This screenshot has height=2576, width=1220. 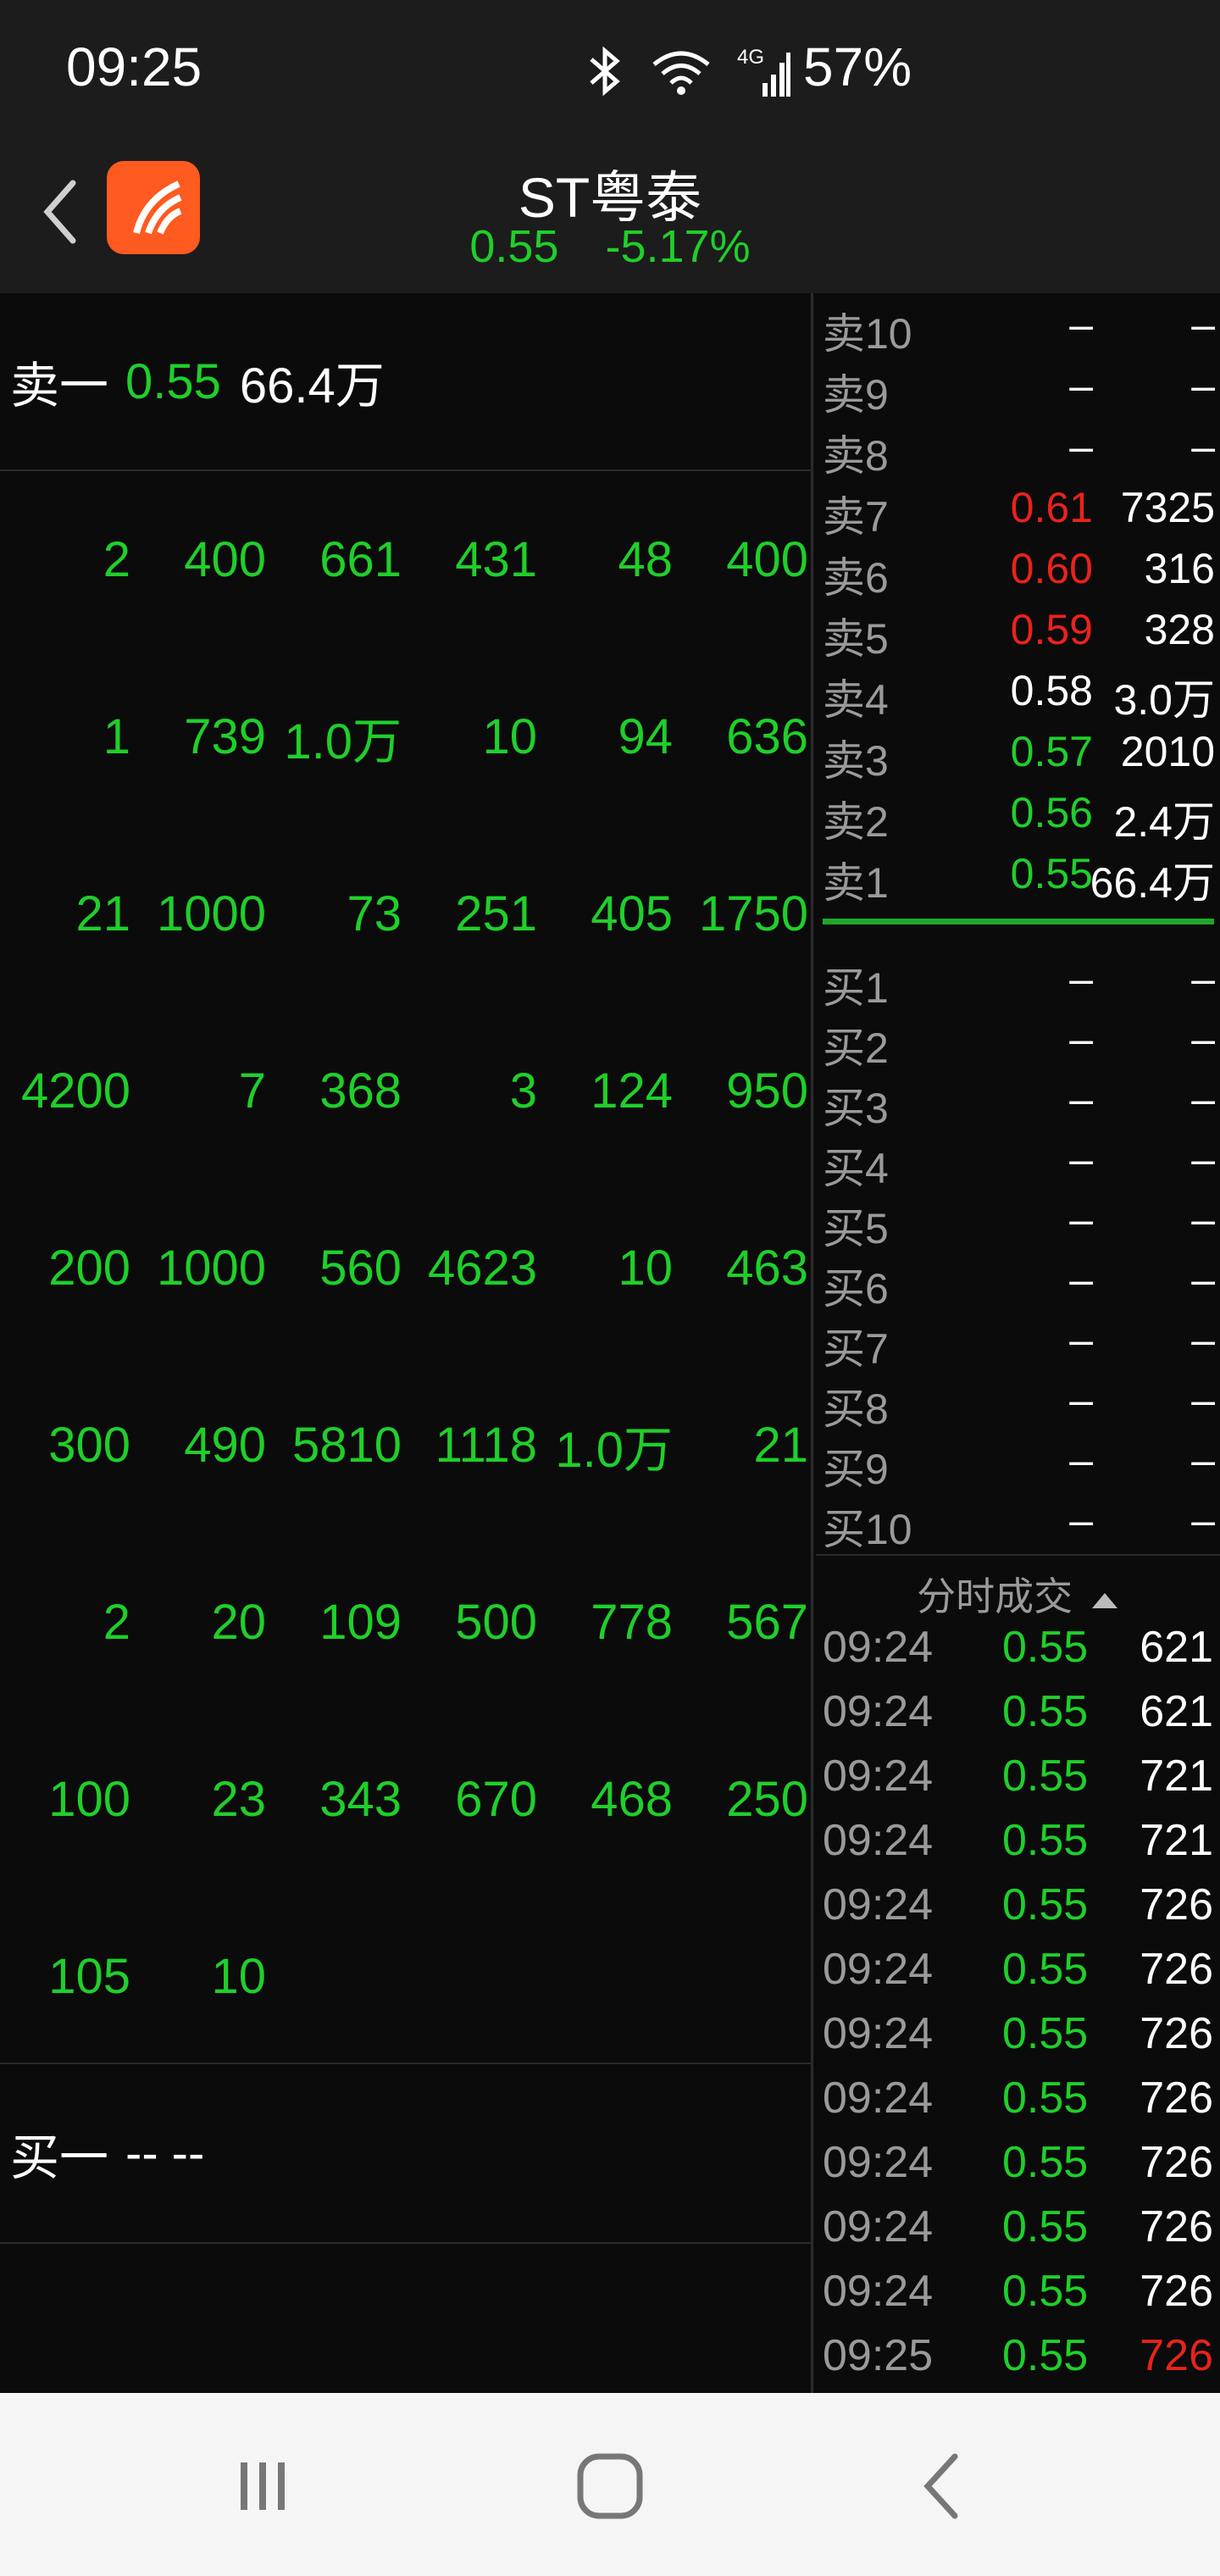 I want to click on ask-level-label: 卖10, so click(x=867, y=334).